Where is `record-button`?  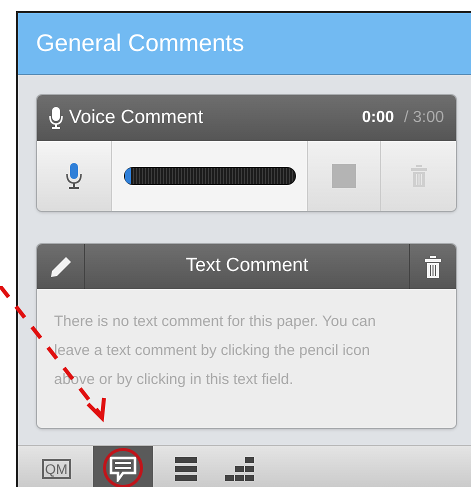 record-button is located at coordinates (74, 176).